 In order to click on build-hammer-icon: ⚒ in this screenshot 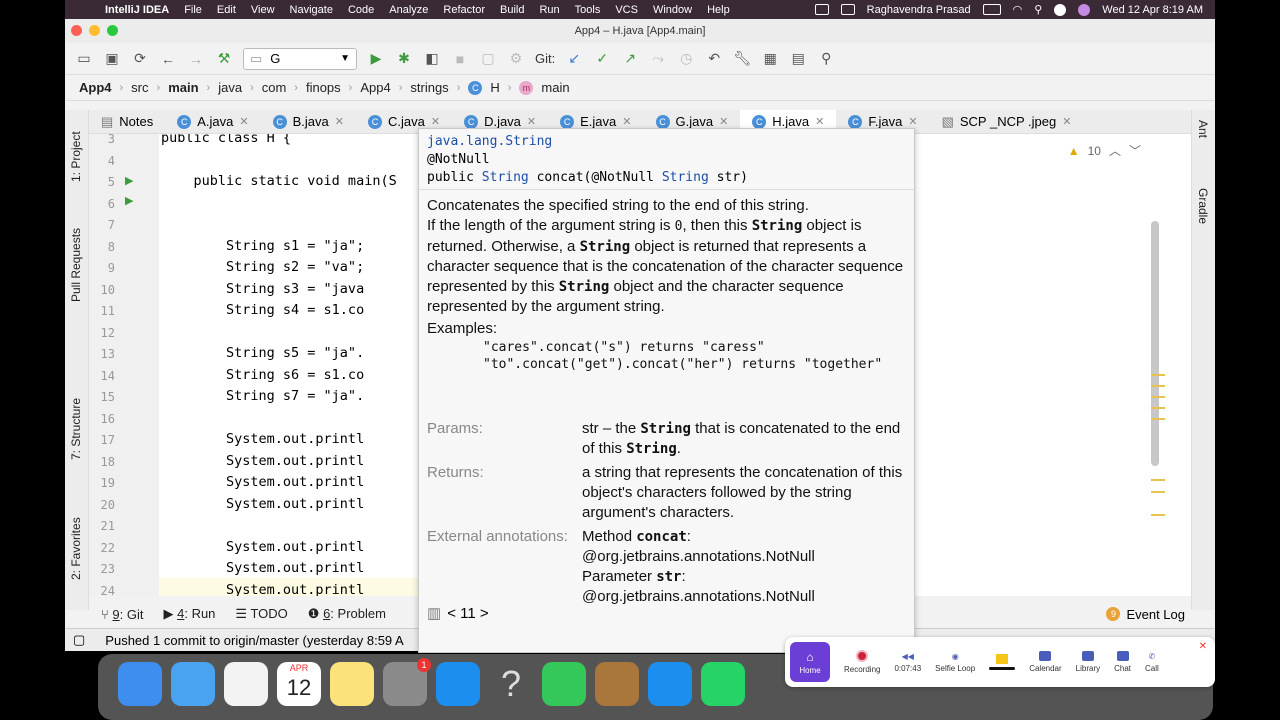, I will do `click(224, 59)`.